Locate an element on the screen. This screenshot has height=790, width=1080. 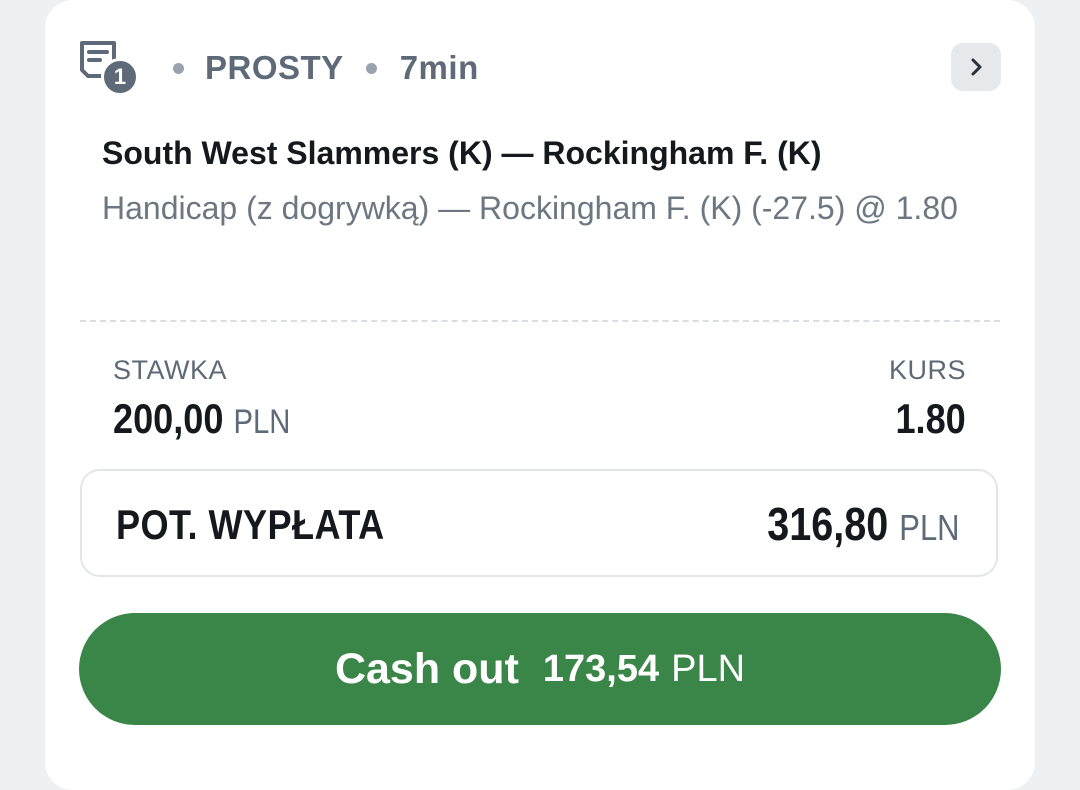
cash-out-label: Cash out is located at coordinates (426, 668).